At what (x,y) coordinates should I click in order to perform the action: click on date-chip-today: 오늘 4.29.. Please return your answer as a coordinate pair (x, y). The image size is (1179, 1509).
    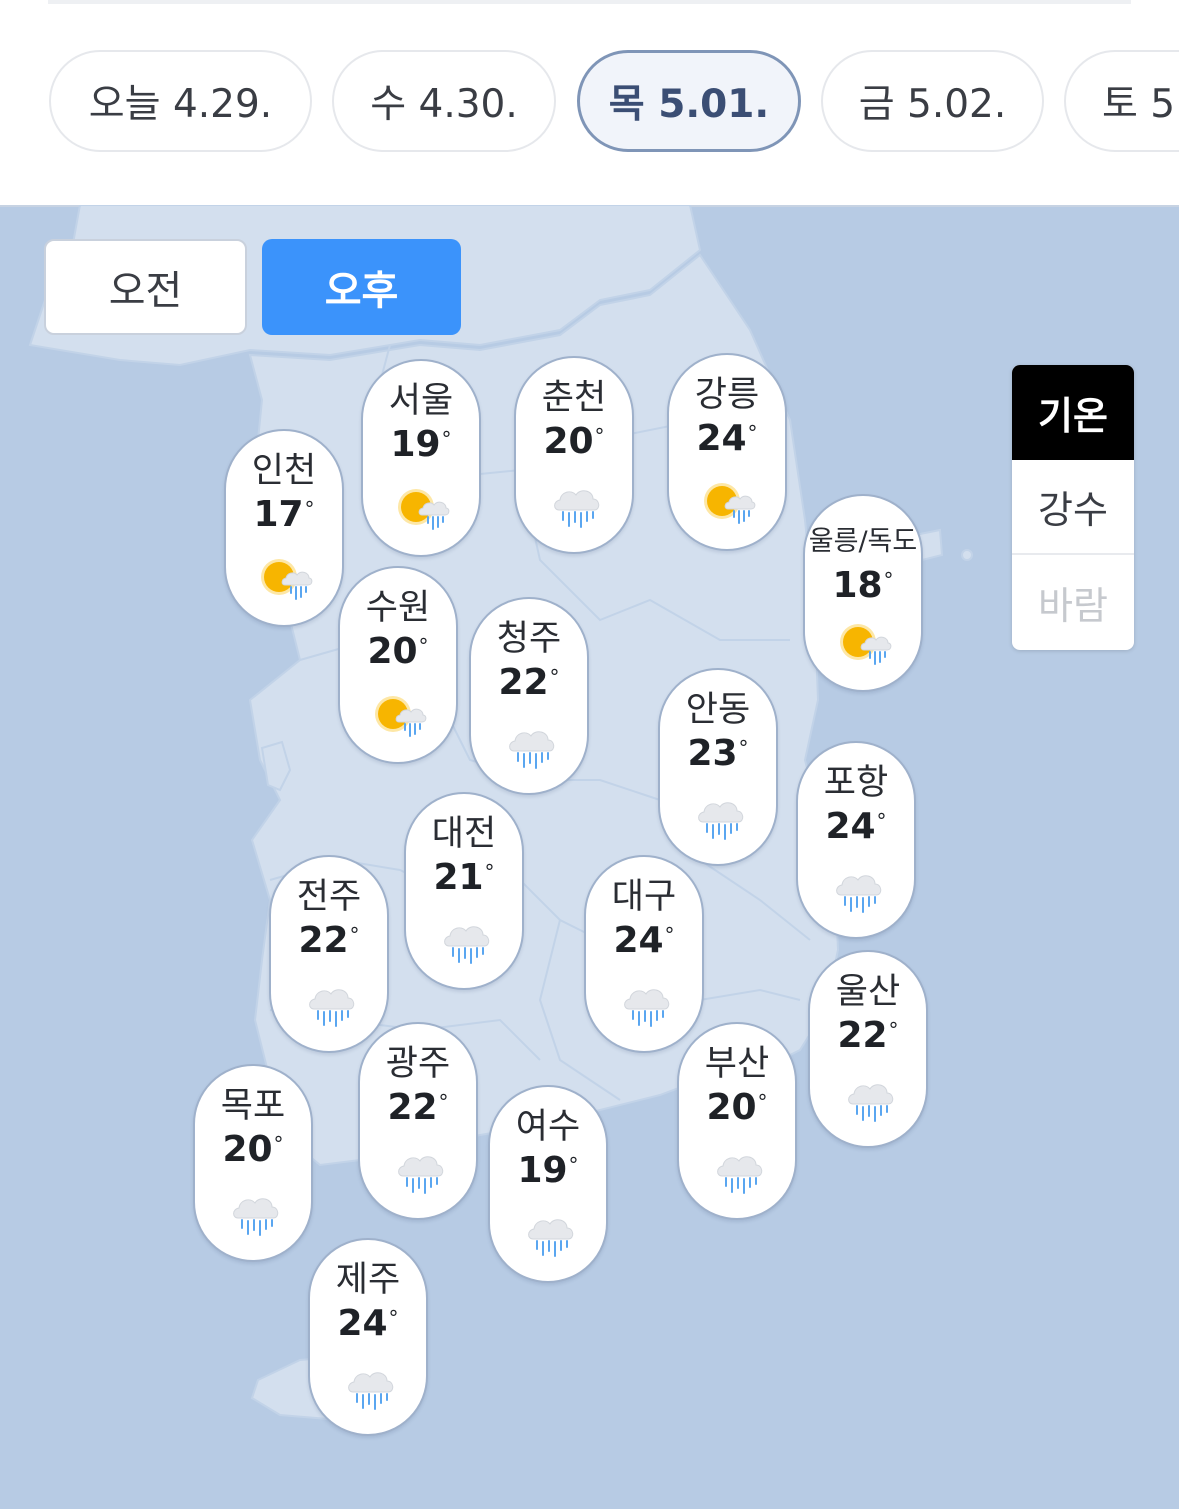
    Looking at the image, I should click on (180, 101).